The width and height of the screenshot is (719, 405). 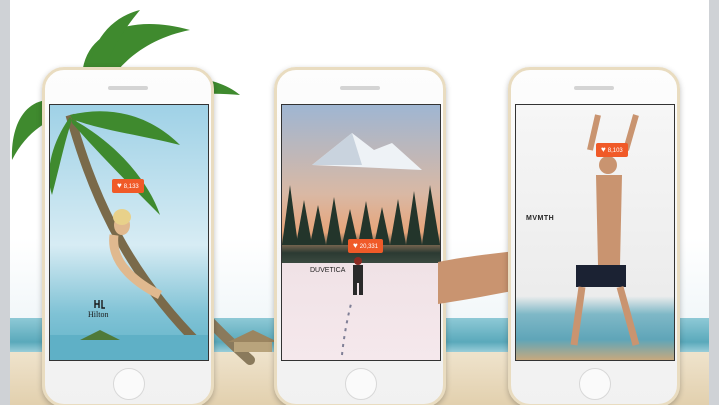 I want to click on phone-screen-mvmth: ♥ 8,103 MVMTH, so click(x=595, y=232).